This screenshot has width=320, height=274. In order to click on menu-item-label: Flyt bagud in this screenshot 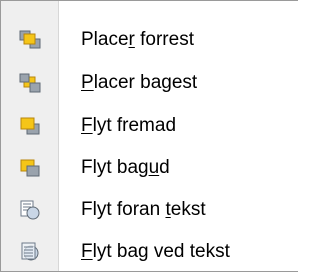, I will do `click(125, 167)`.